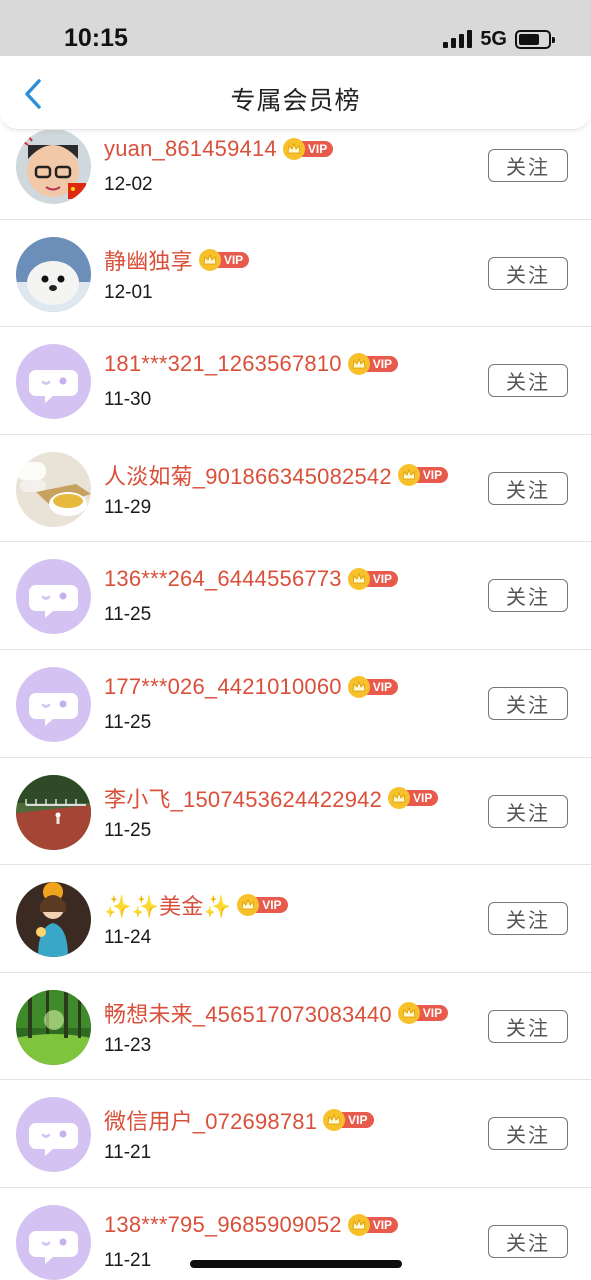 The width and height of the screenshot is (591, 1280). What do you see at coordinates (128, 1045) in the screenshot?
I see `member-date: 11-23` at bounding box center [128, 1045].